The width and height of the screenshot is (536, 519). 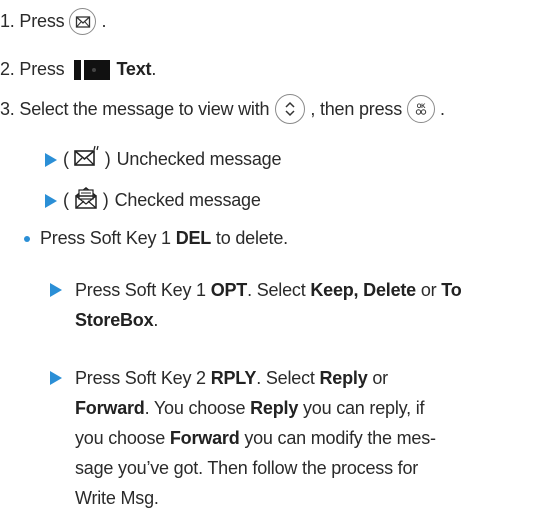 I want to click on soft-key-black-icon, so click(x=92, y=69).